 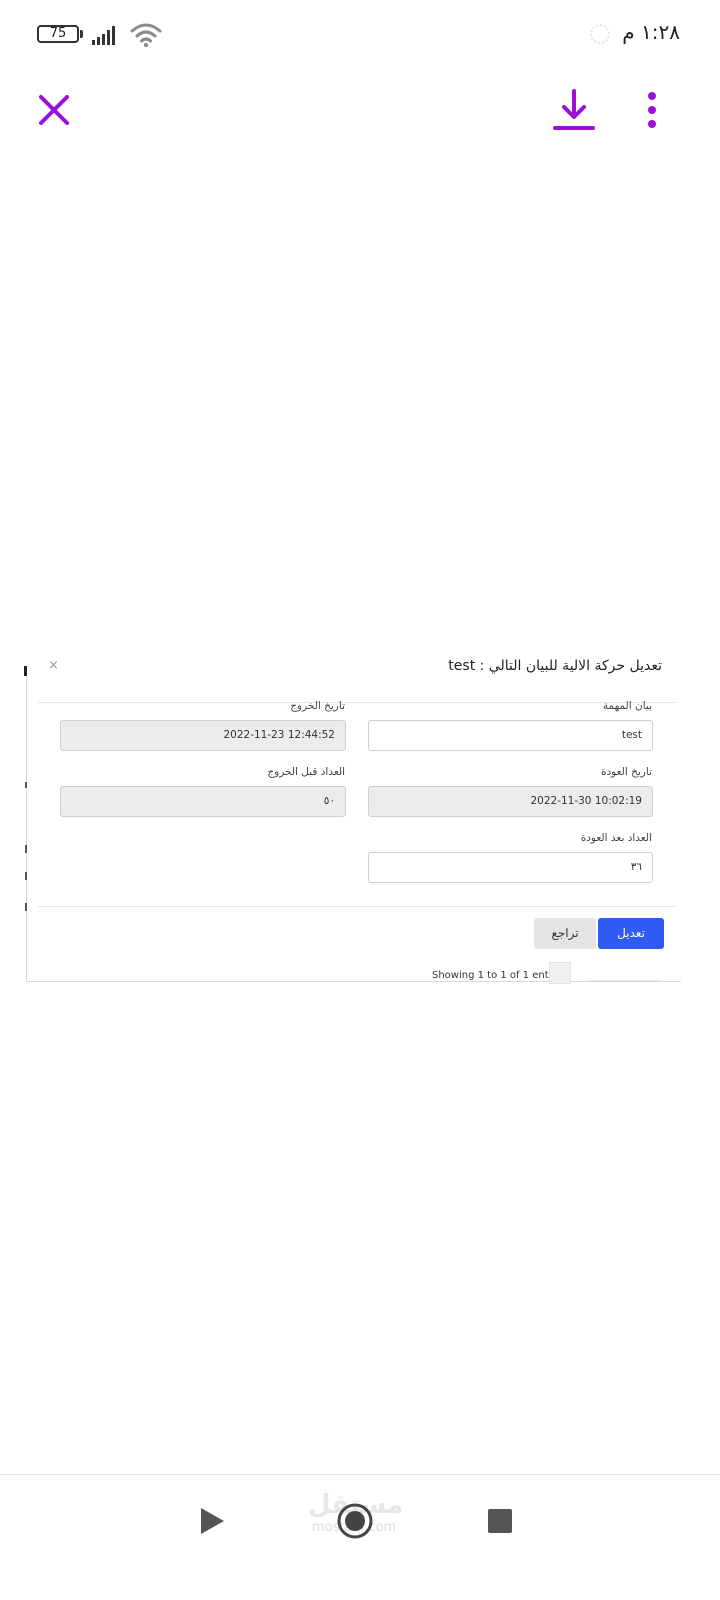 I want to click on bottom-bar-divider, so click(x=360, y=1474).